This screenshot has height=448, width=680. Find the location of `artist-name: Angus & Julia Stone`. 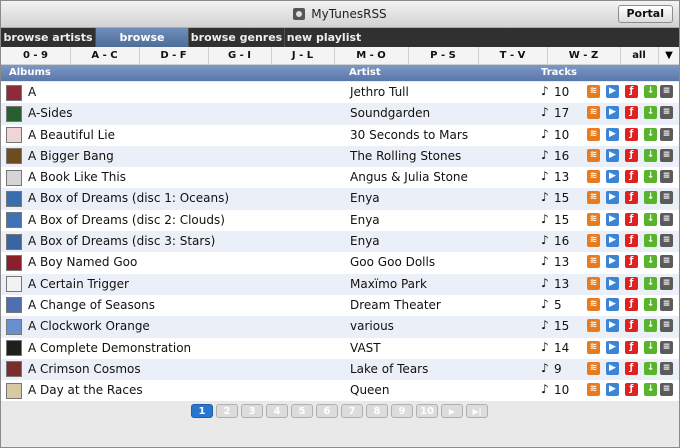

artist-name: Angus & Julia Stone is located at coordinates (409, 177).